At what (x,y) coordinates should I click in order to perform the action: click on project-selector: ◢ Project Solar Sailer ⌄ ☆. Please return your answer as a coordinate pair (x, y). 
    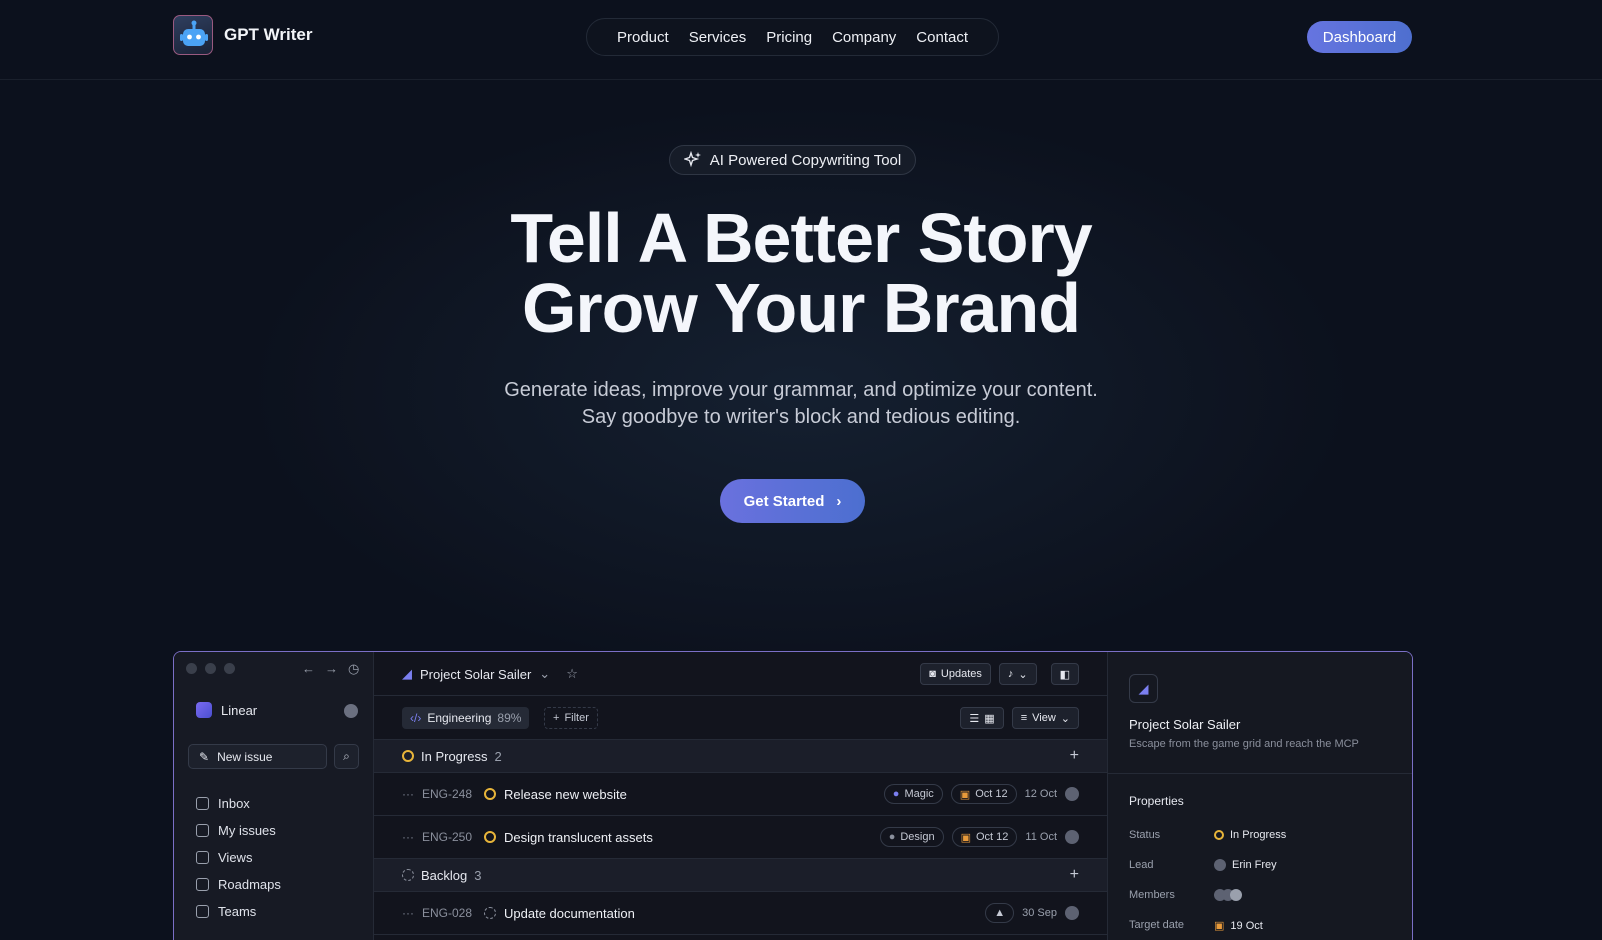
    Looking at the image, I should click on (490, 674).